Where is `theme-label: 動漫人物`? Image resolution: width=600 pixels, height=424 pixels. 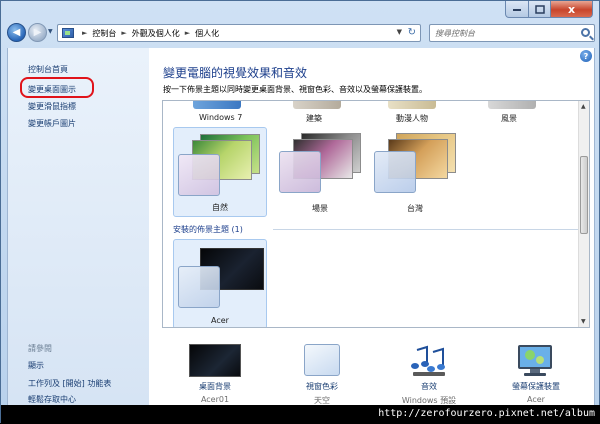 theme-label: 動漫人物 is located at coordinates (412, 118).